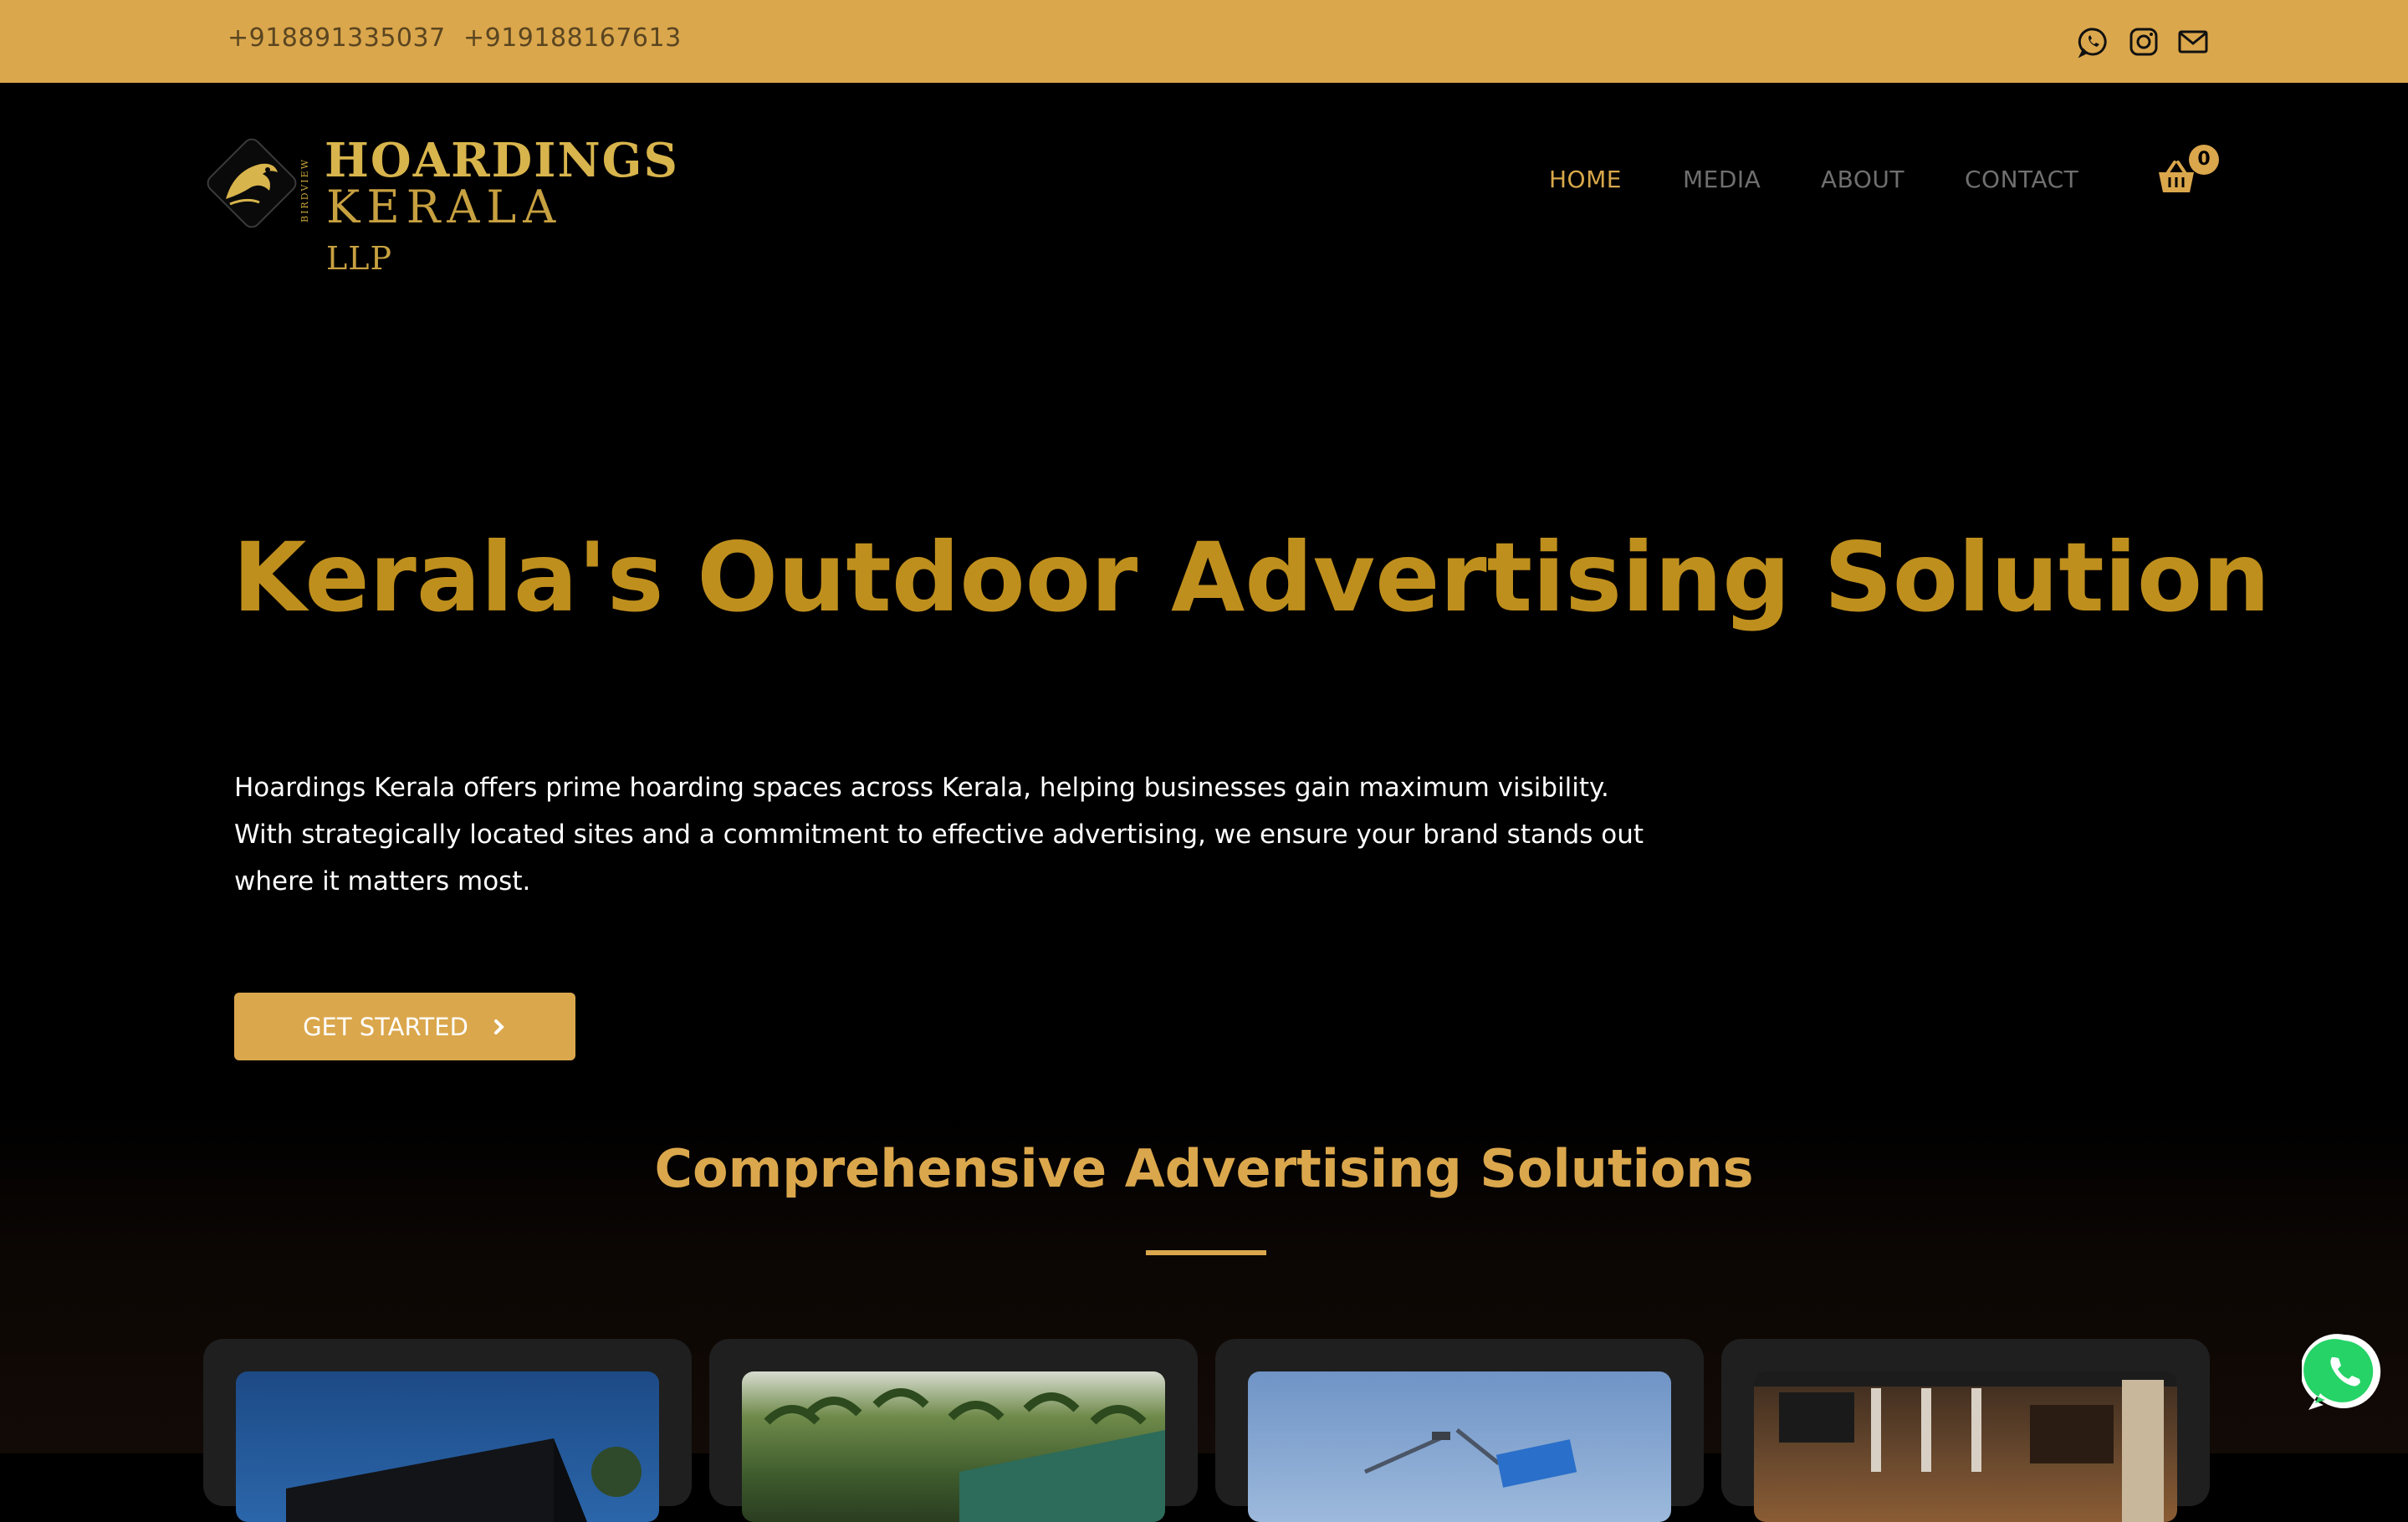 Image resolution: width=2408 pixels, height=1522 pixels. What do you see at coordinates (2021, 179) in the screenshot?
I see `nav-contact: CONTACT` at bounding box center [2021, 179].